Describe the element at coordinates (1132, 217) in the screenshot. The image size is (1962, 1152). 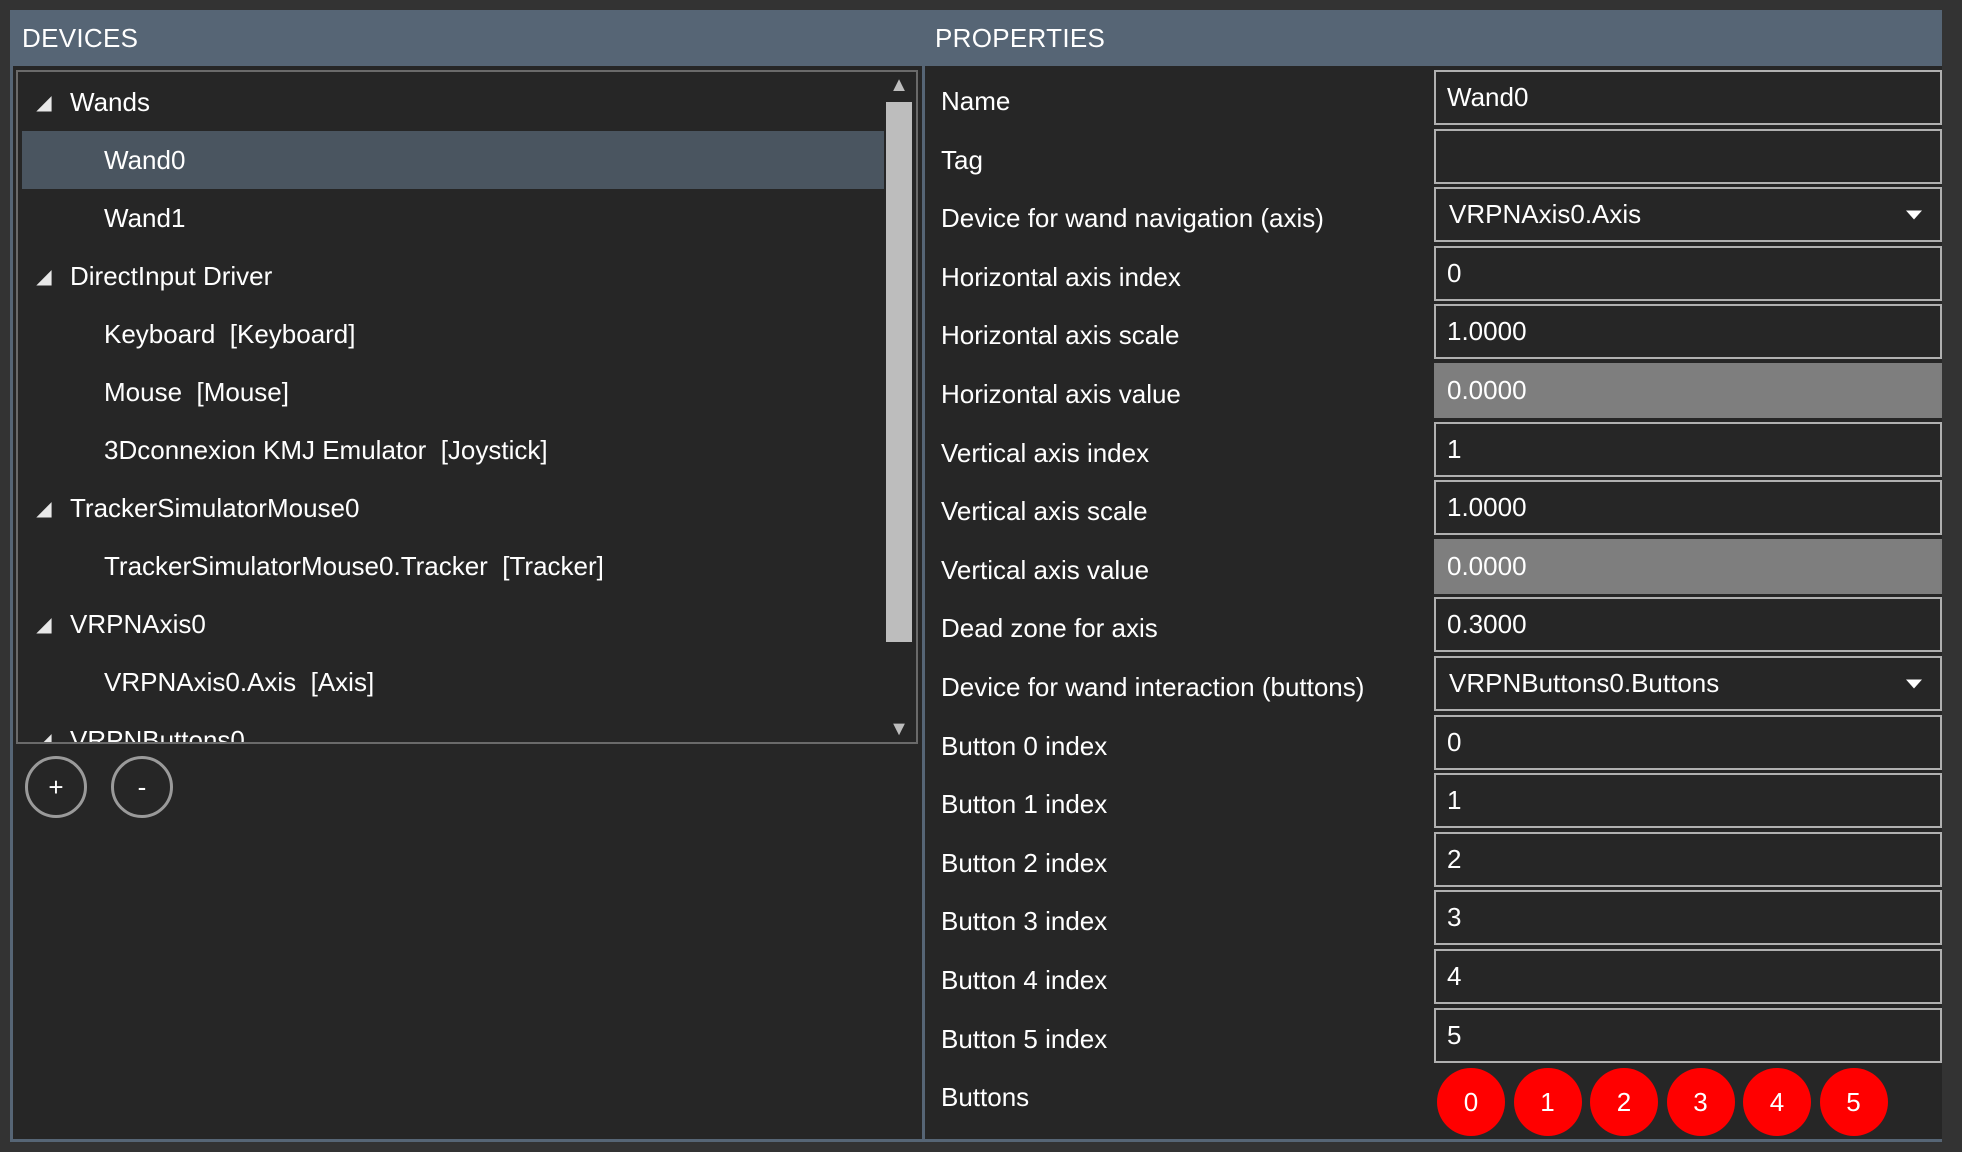
I see `property-label: Device for wand navigation (axis)` at that location.